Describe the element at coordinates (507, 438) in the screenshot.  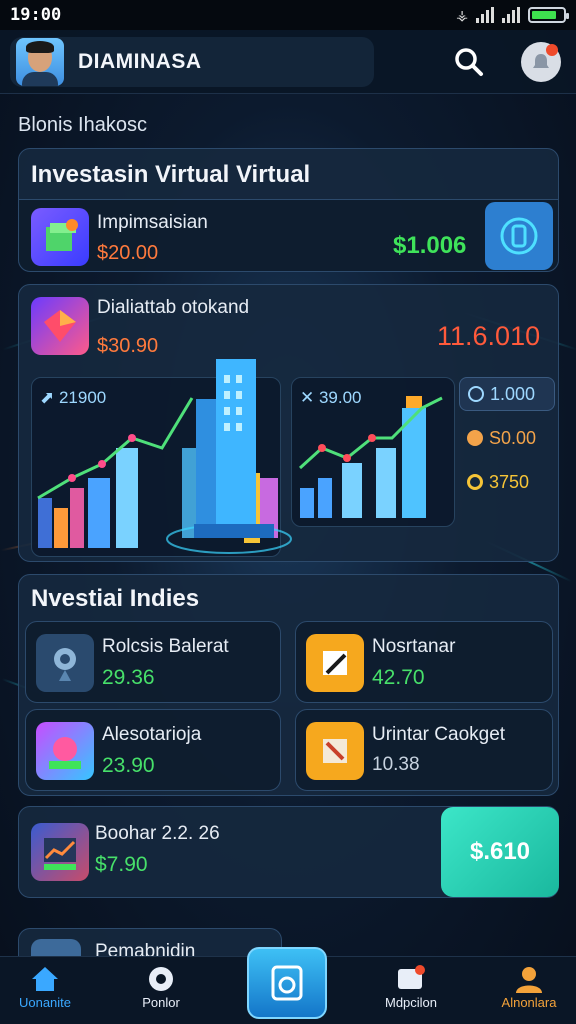
I see `stat-item: S0.00` at that location.